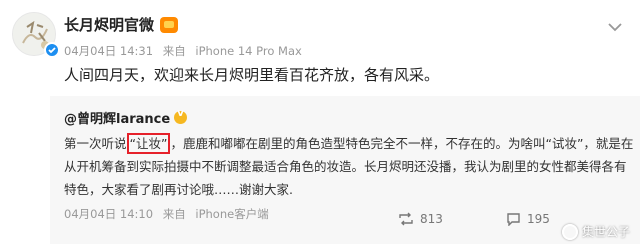 The image size is (640, 244). What do you see at coordinates (174, 214) in the screenshot?
I see `quoted-source-label: 来自` at bounding box center [174, 214].